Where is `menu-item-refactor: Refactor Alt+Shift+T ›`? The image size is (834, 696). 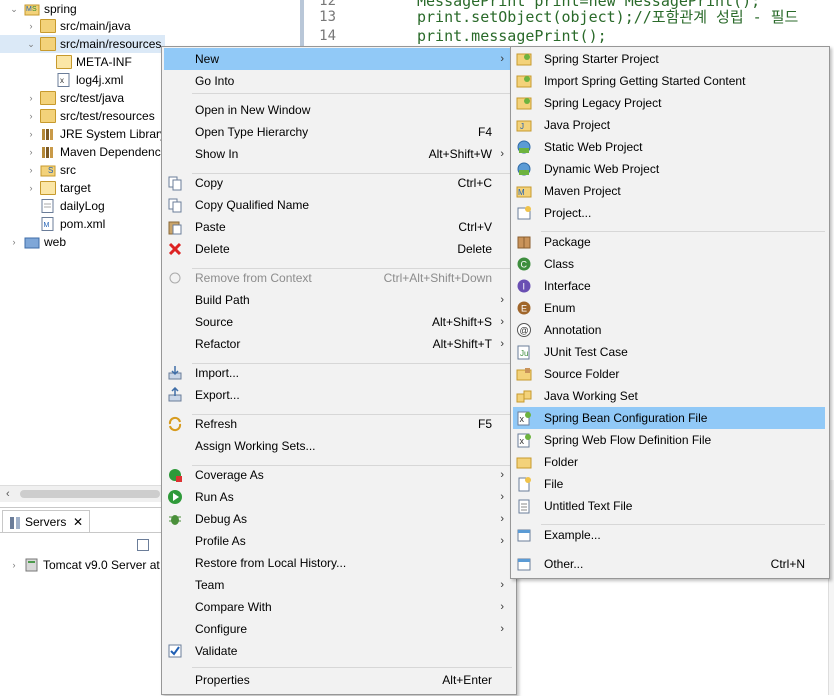
menu-item-refactor: Refactor Alt+Shift+T › is located at coordinates (338, 344).